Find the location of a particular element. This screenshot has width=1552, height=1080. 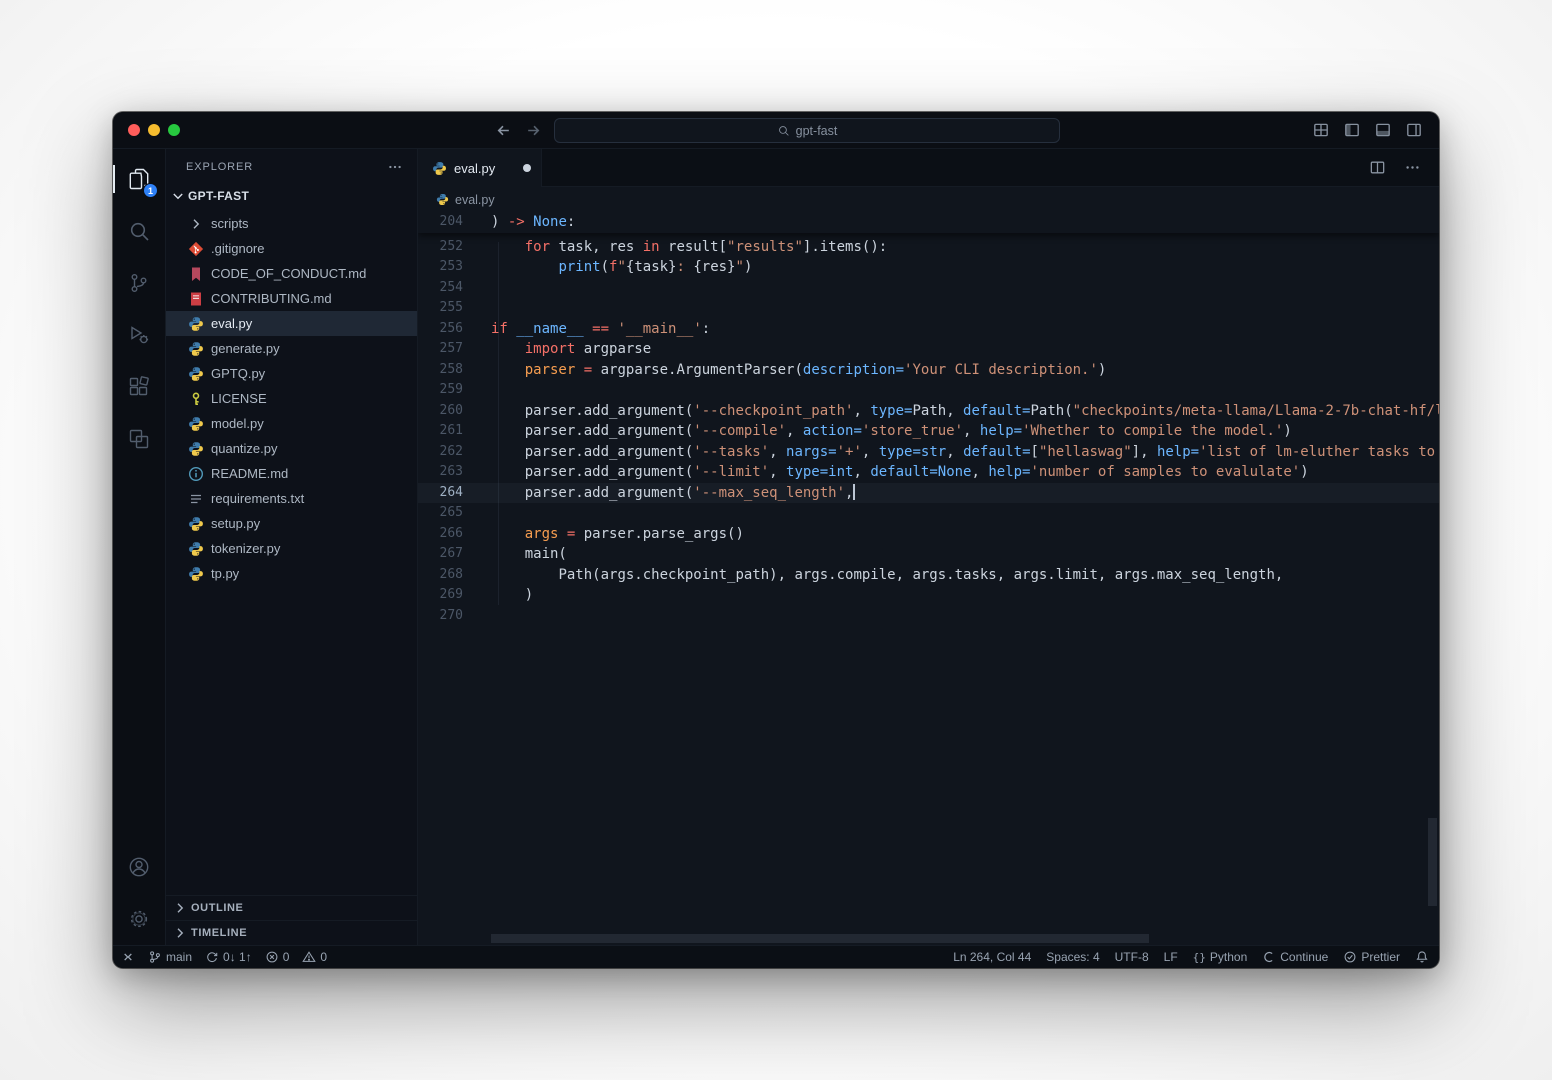

file-row-GPTQ.py: GPTQ.py is located at coordinates (291, 373).